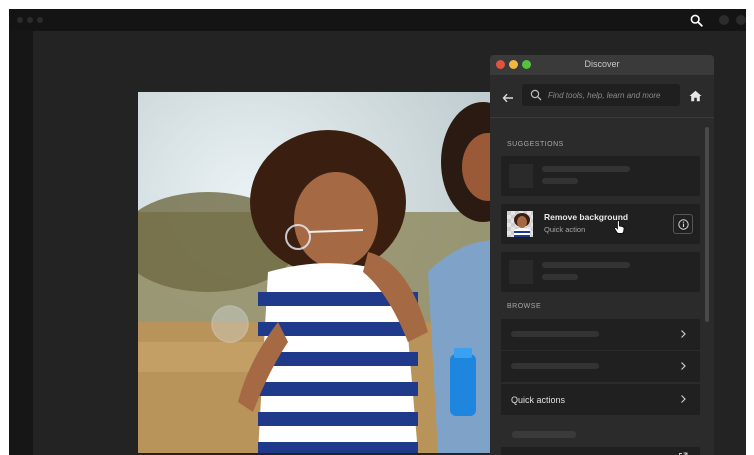  Describe the element at coordinates (602, 117) in the screenshot. I see `panel-divider` at that location.